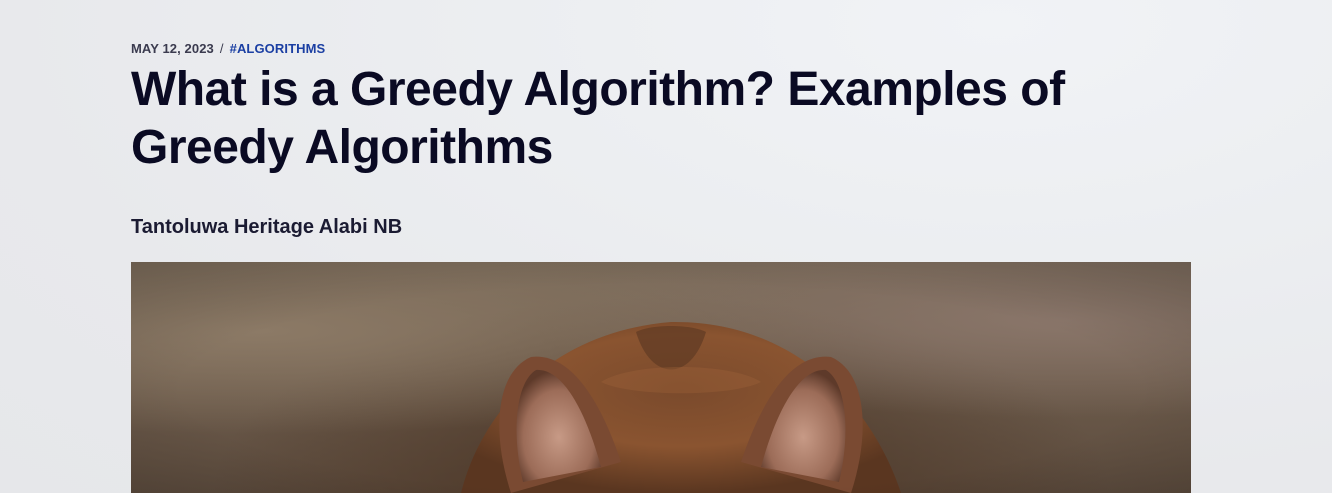 This screenshot has width=1332, height=493. I want to click on post-meta: MAY 12, 2023 / #ALGORITHMS, so click(228, 48).